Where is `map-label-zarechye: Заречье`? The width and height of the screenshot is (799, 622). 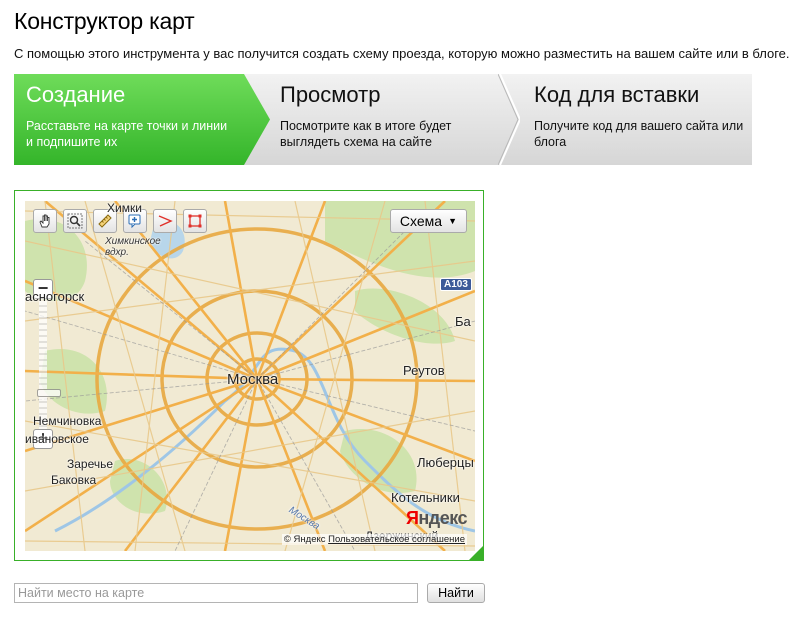 map-label-zarechye: Заречье is located at coordinates (90, 464).